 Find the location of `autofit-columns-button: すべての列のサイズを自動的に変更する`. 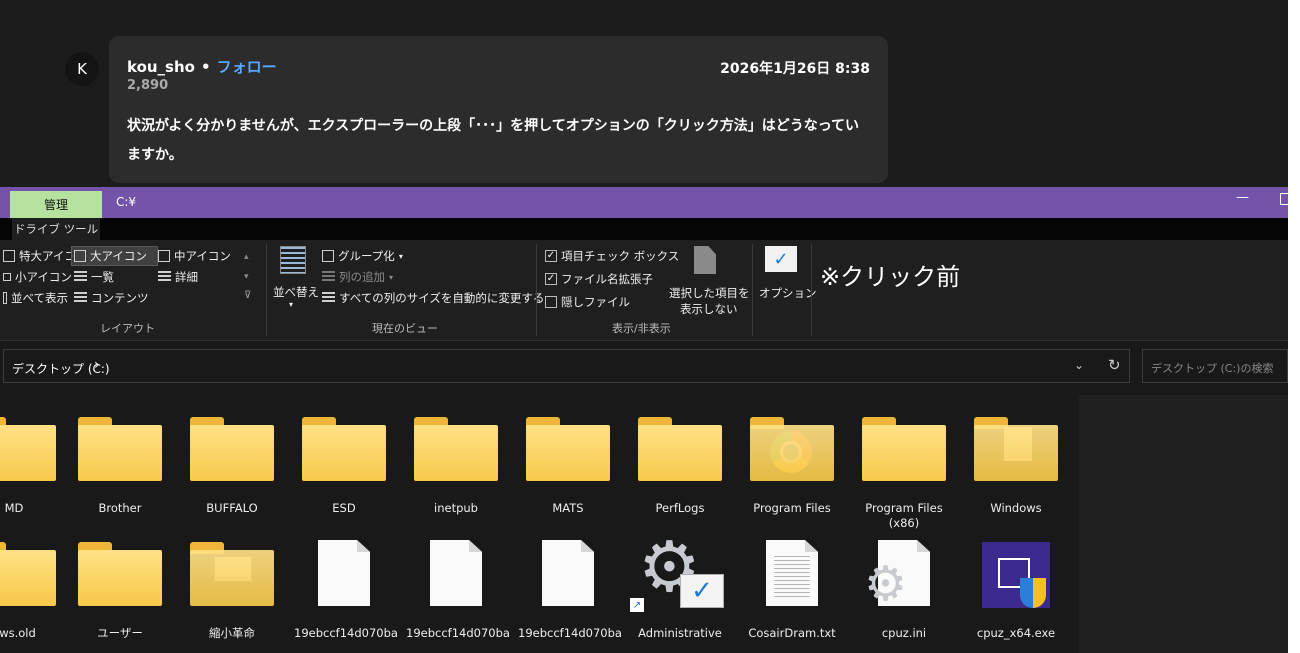

autofit-columns-button: すべての列のサイズを自動的に変更する is located at coordinates (433, 298).